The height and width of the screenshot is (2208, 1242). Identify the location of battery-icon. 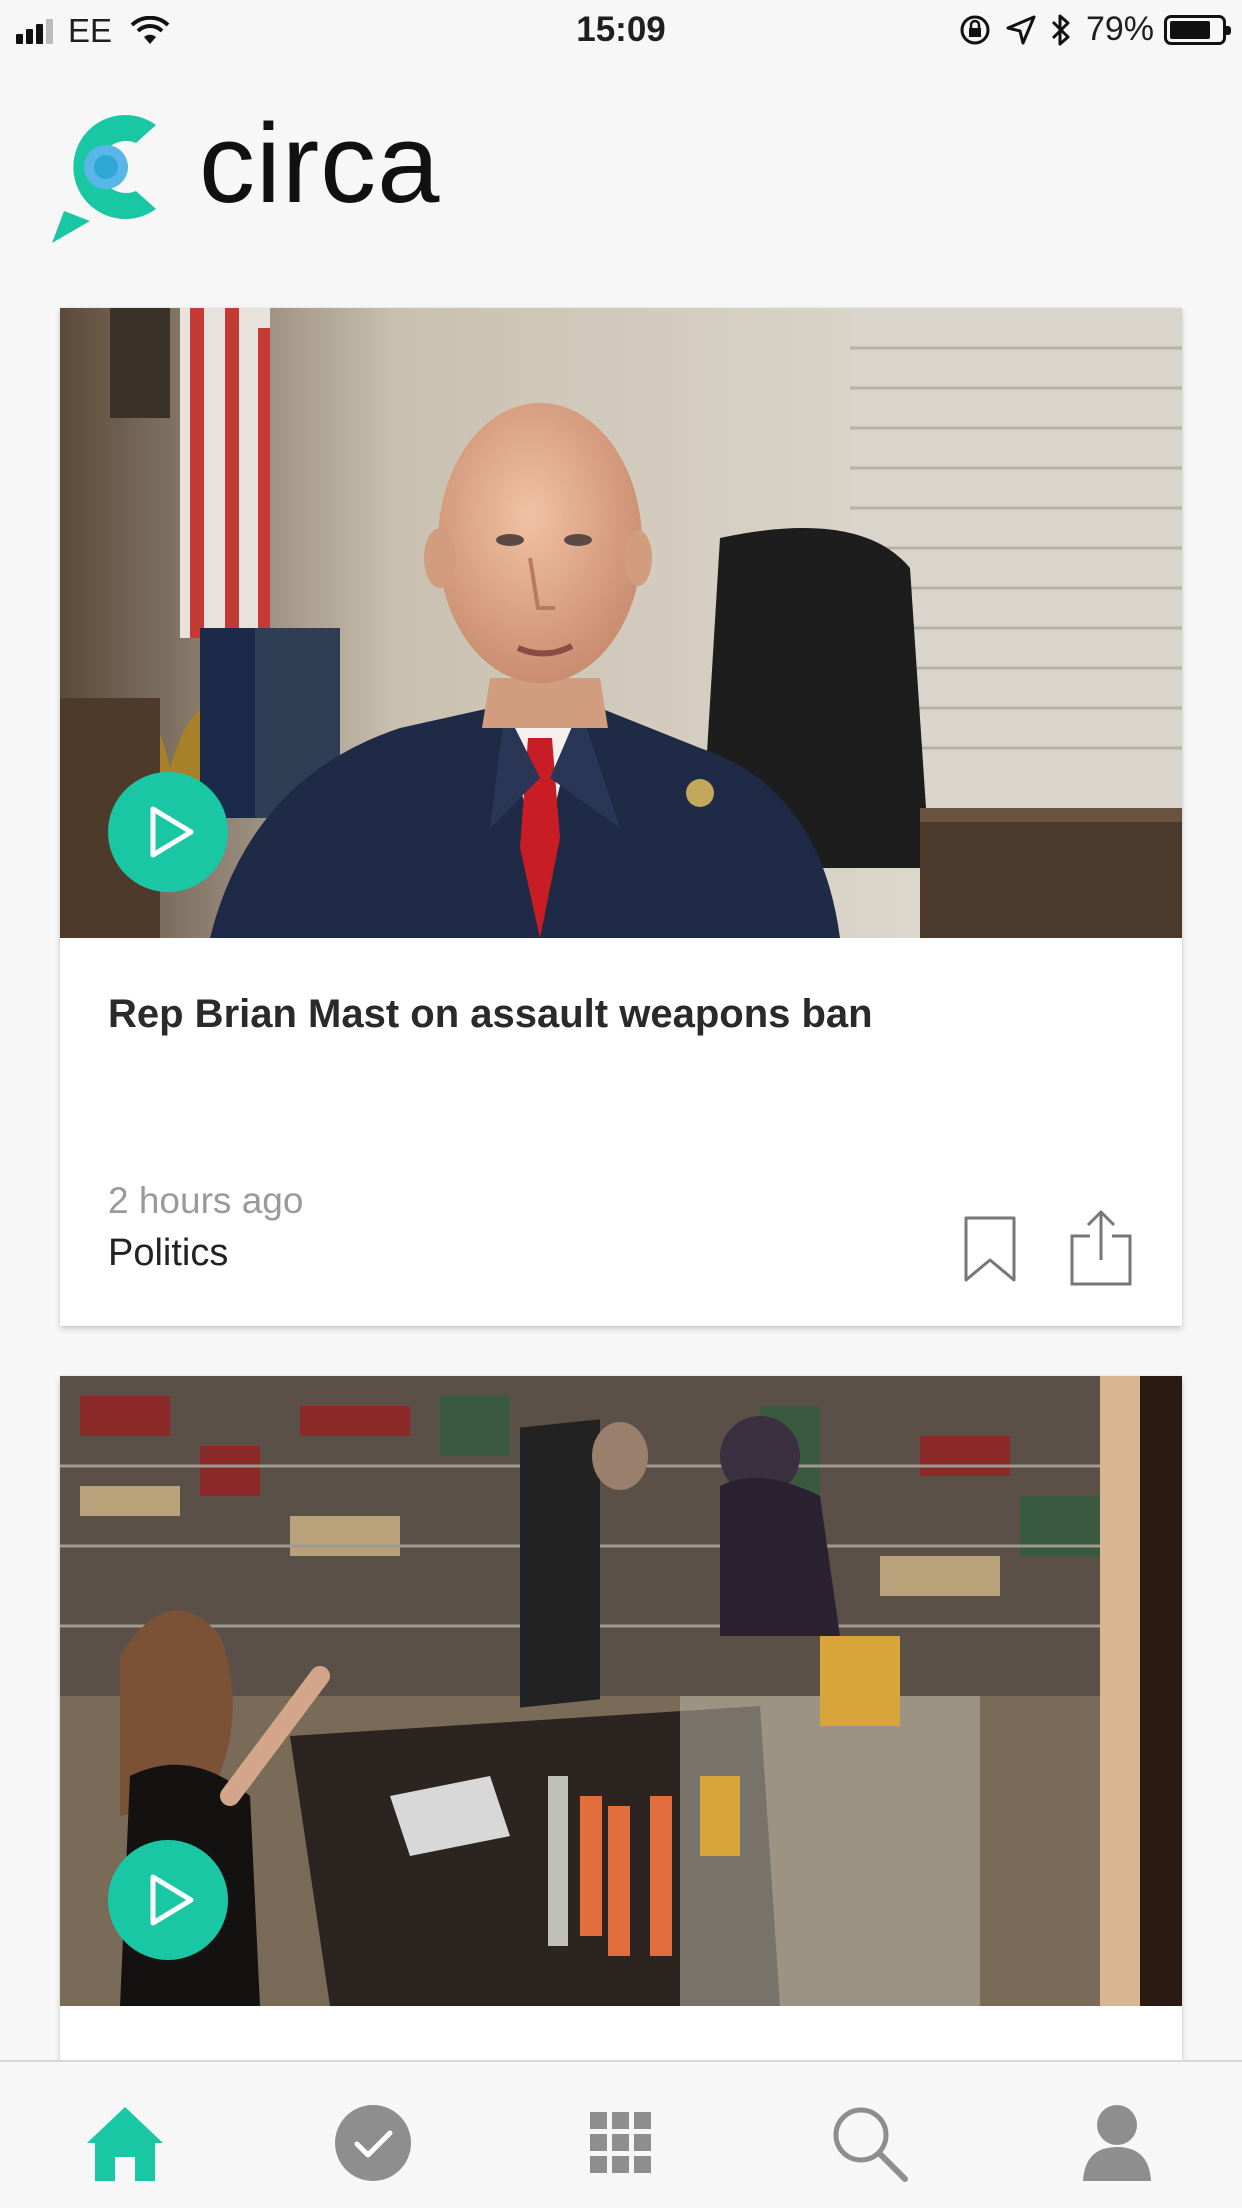
(1197, 29).